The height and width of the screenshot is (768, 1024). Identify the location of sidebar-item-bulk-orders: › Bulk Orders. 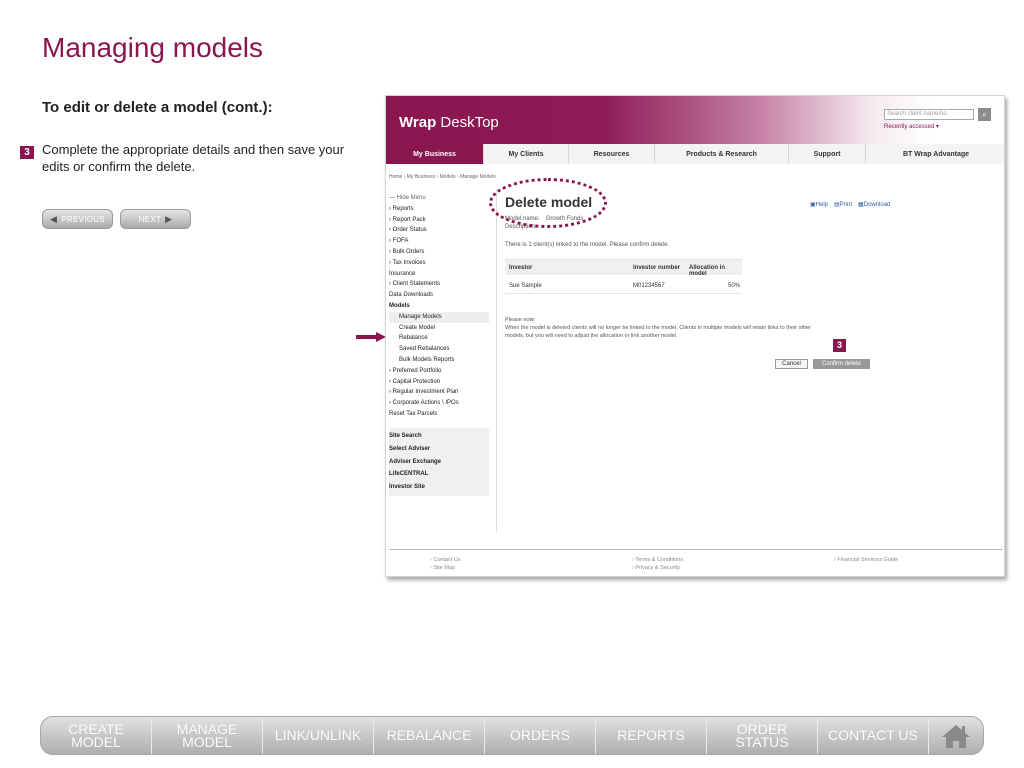
(439, 252).